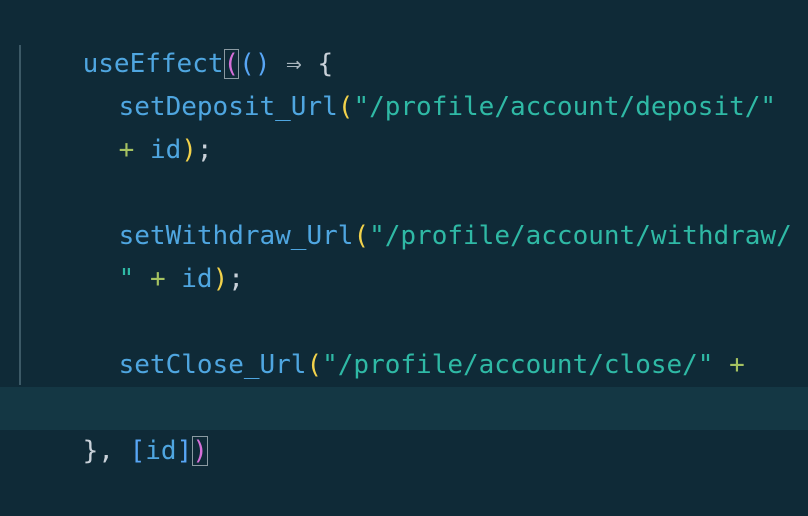  I want to click on brace-close: }, so click(90, 451).